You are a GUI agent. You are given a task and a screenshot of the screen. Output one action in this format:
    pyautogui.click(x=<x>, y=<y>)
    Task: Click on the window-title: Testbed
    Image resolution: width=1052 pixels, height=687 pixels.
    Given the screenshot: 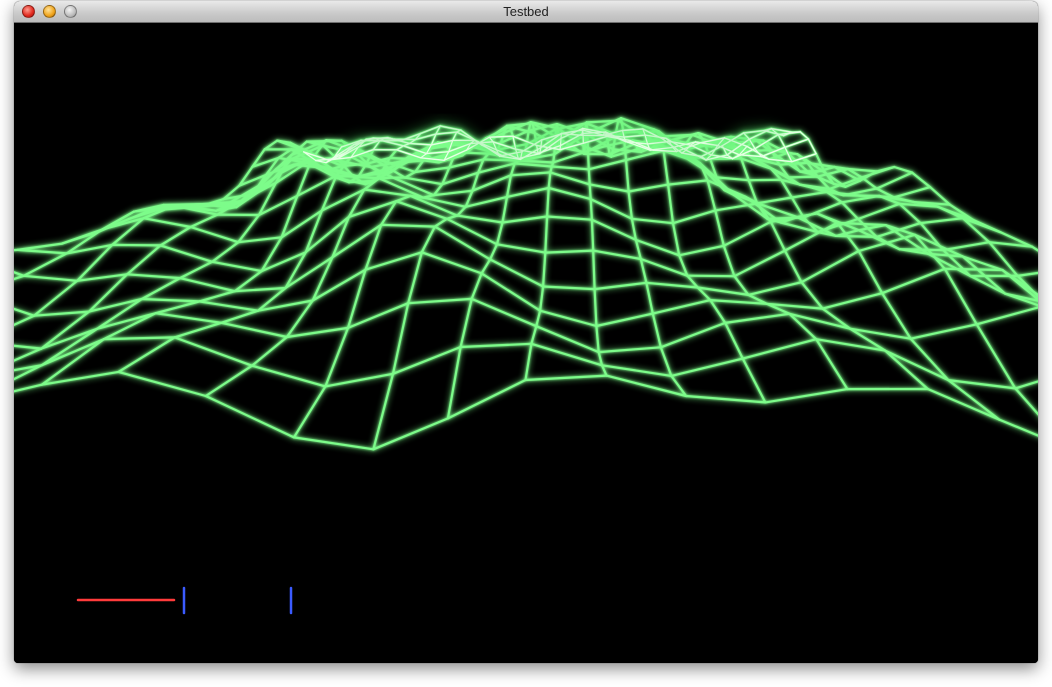 What is the action you would take?
    pyautogui.click(x=526, y=11)
    